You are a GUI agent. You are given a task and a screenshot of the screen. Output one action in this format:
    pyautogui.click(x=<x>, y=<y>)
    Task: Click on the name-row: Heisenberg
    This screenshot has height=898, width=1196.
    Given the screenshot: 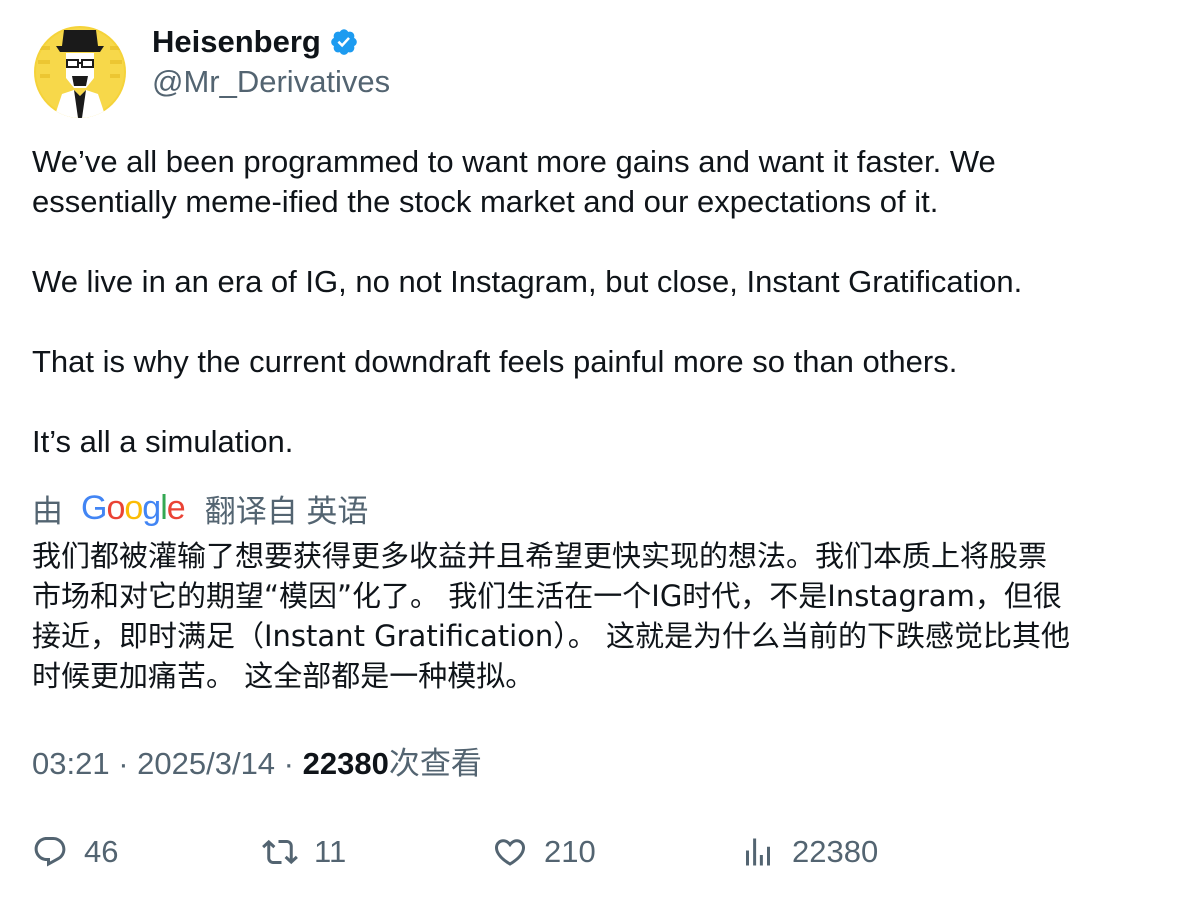 What is the action you would take?
    pyautogui.click(x=271, y=42)
    